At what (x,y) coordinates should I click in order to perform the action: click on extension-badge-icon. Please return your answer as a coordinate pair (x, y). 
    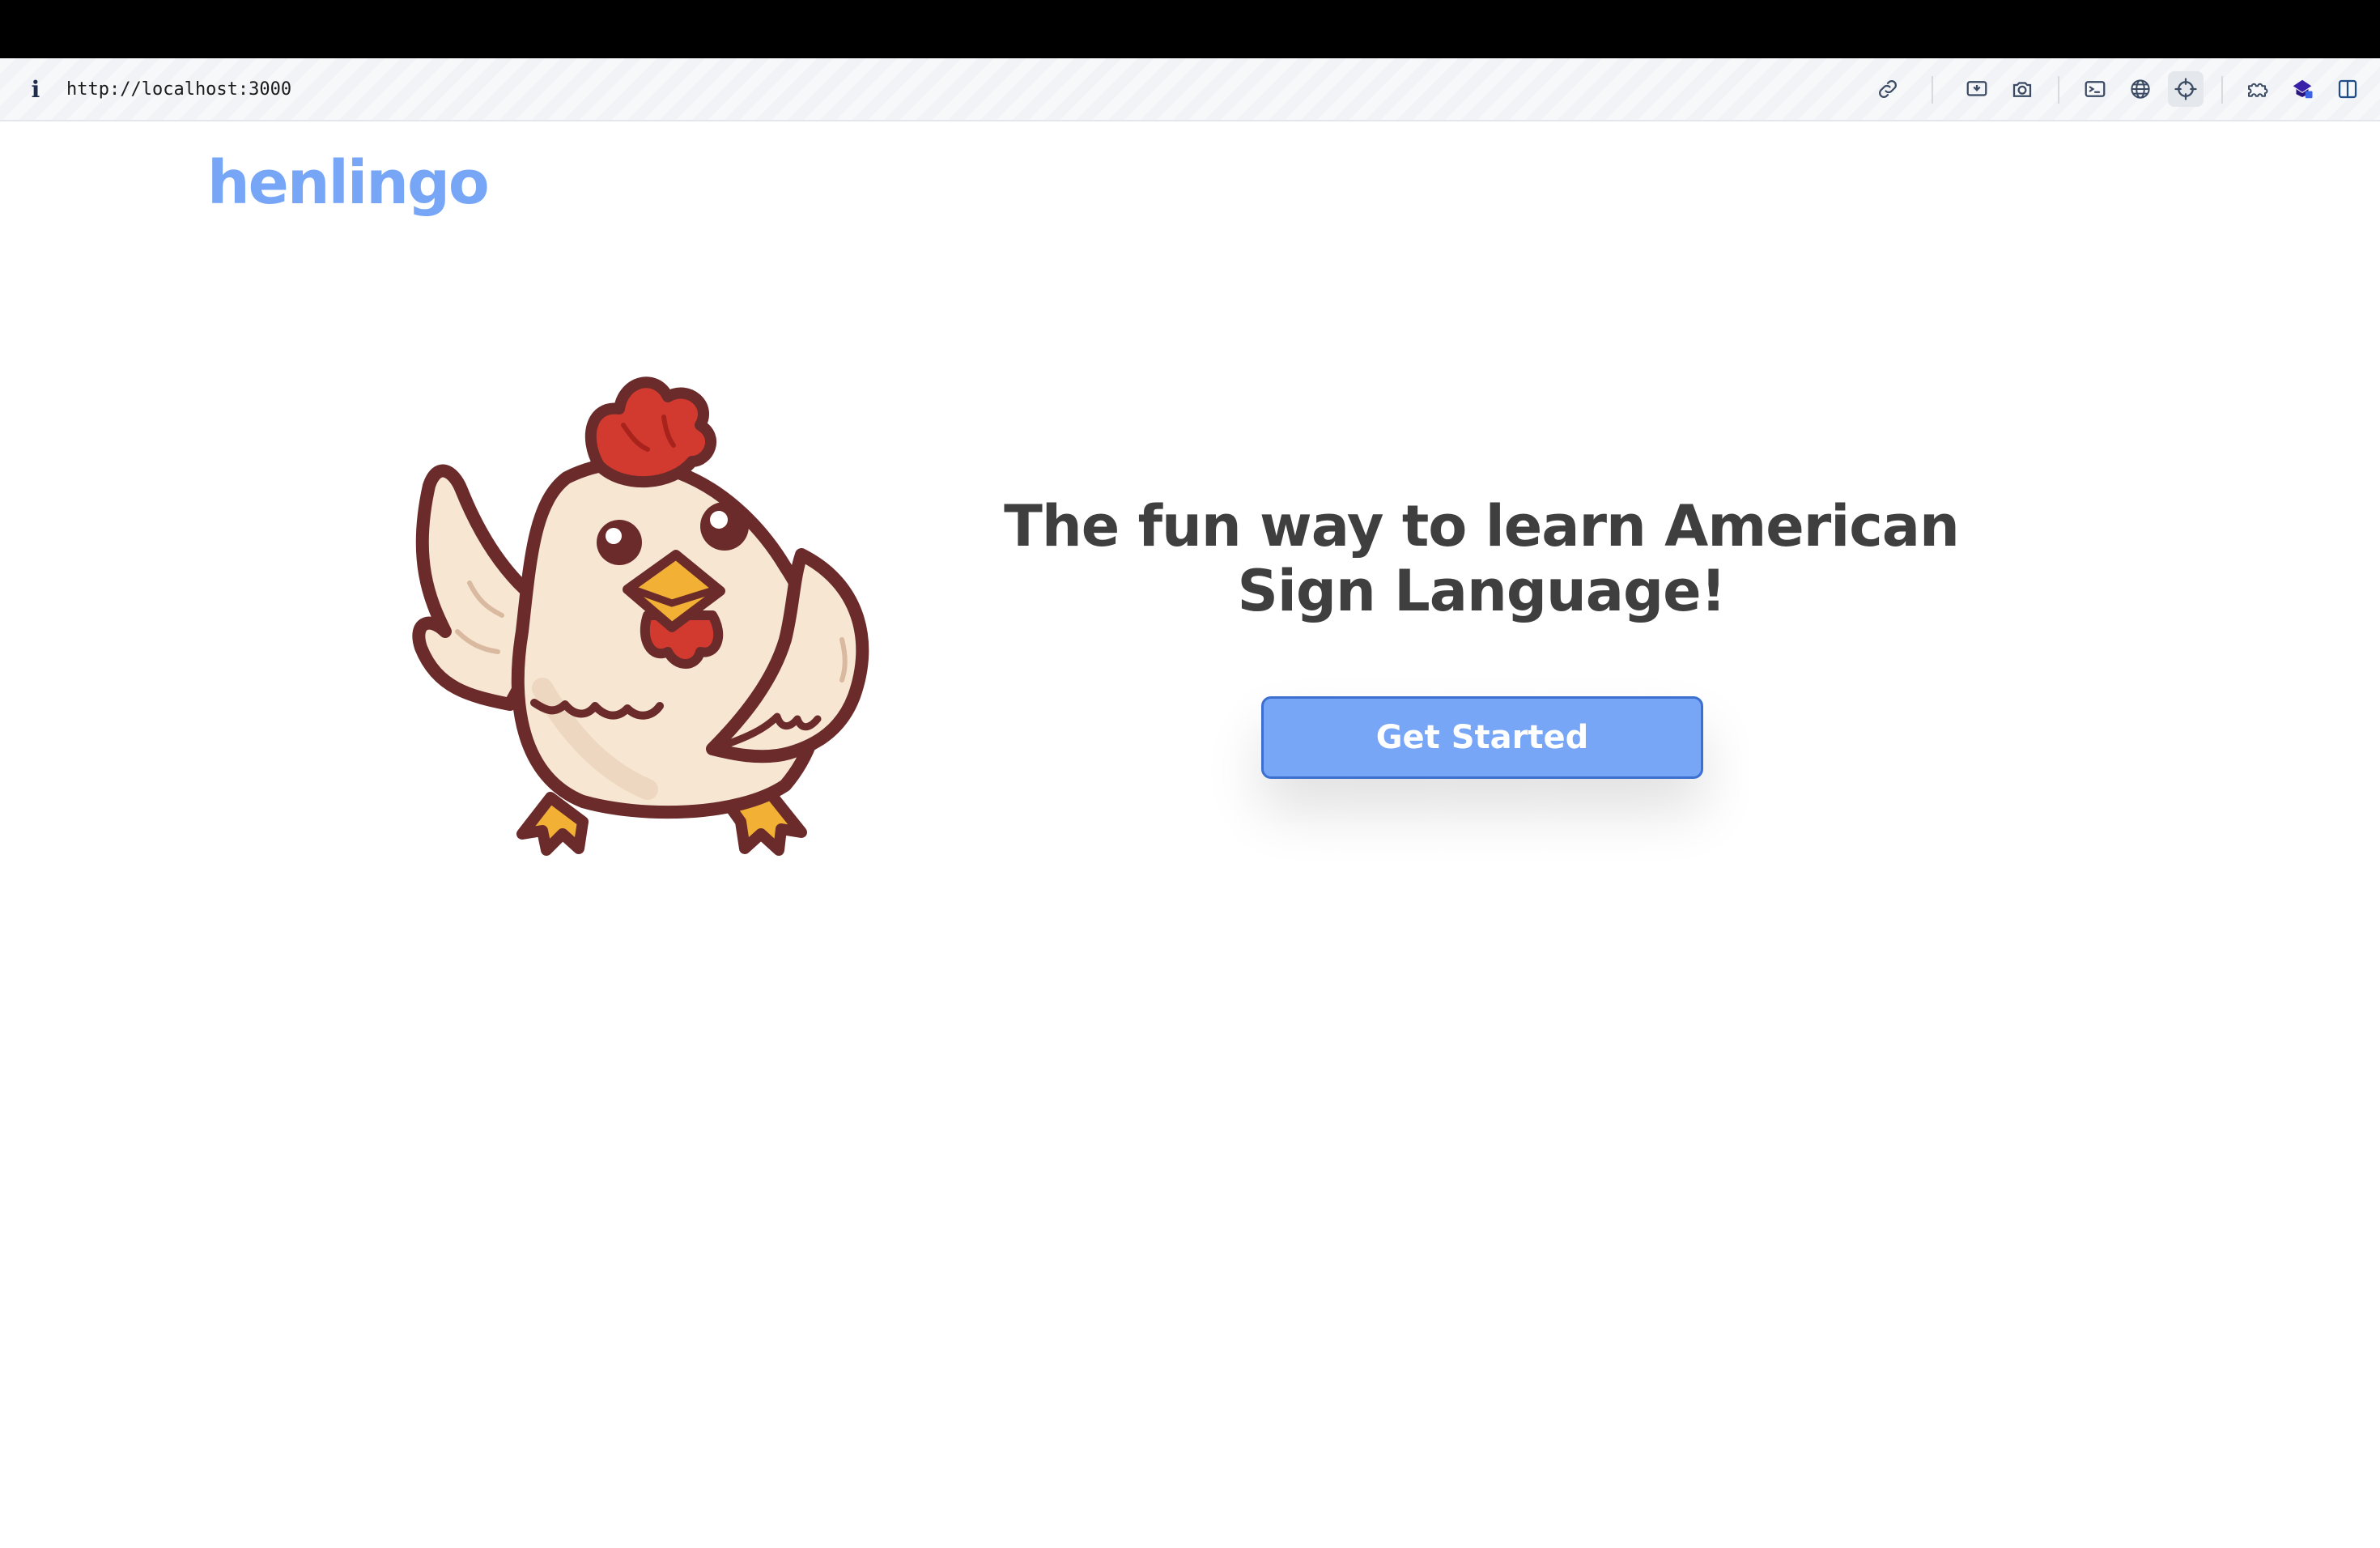
    Looking at the image, I should click on (2302, 89).